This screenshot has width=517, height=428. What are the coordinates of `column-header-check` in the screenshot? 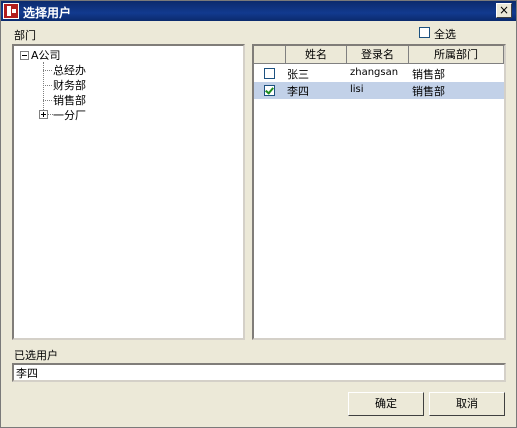 It's located at (270, 55).